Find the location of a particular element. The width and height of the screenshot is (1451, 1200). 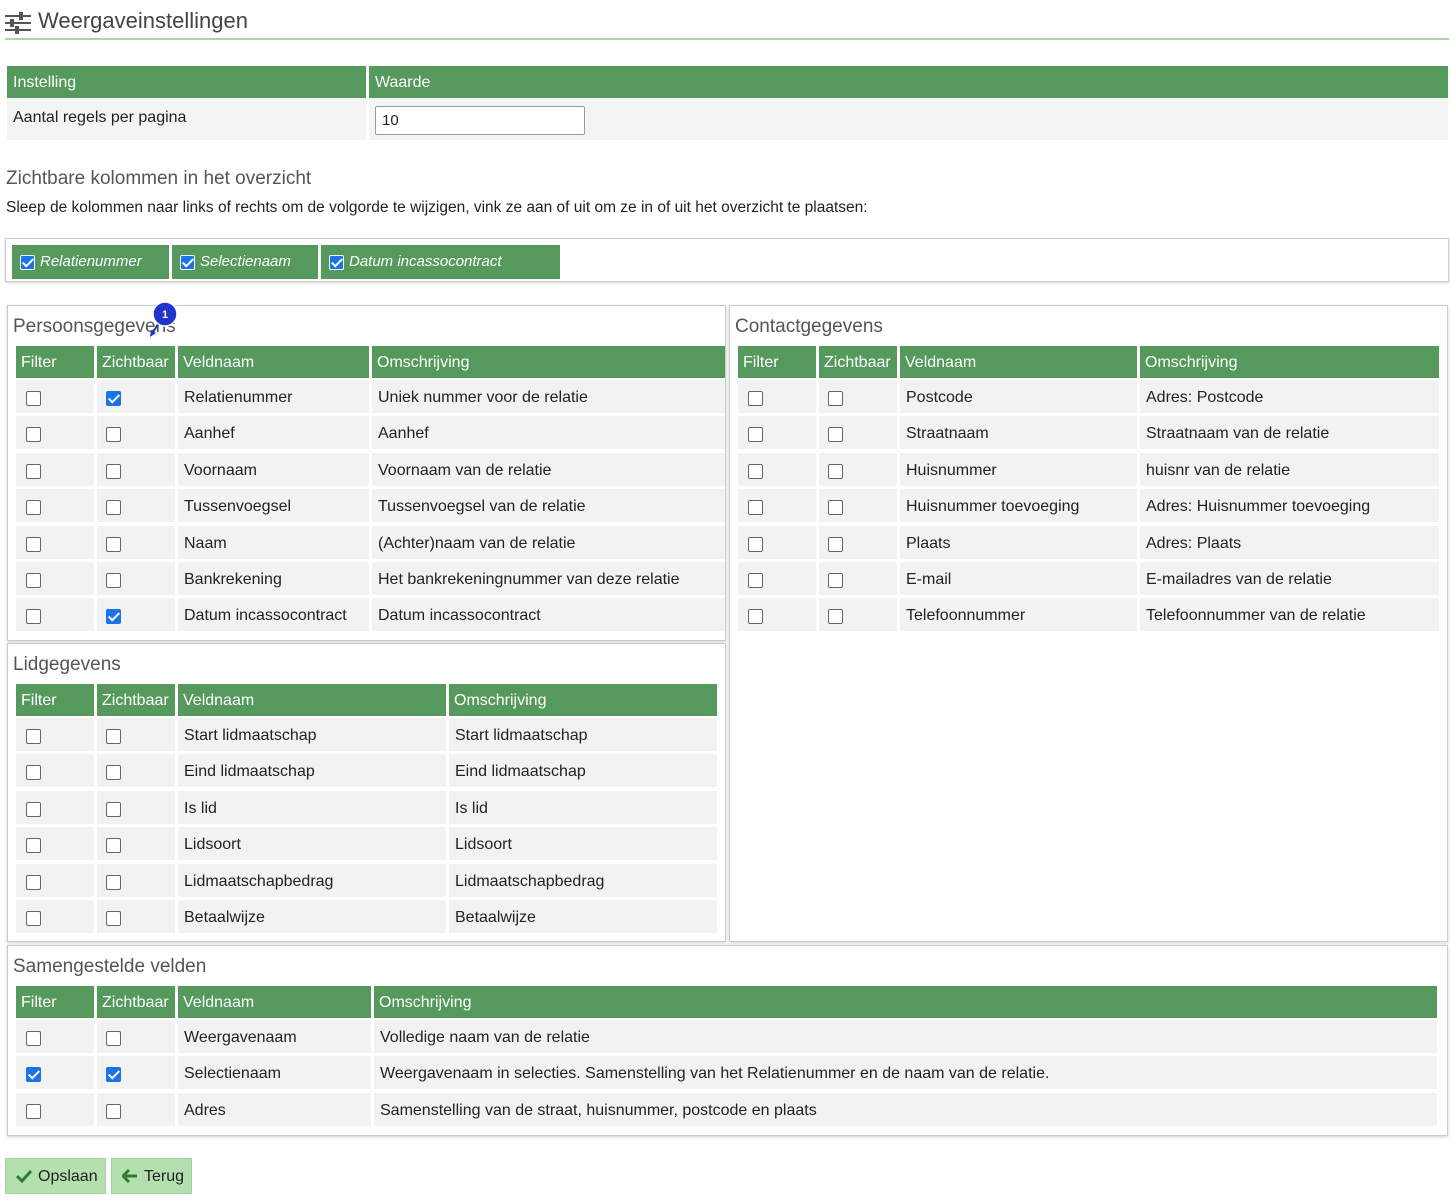

field-description-cell: E-mailadres van de relatie is located at coordinates (1289, 578).